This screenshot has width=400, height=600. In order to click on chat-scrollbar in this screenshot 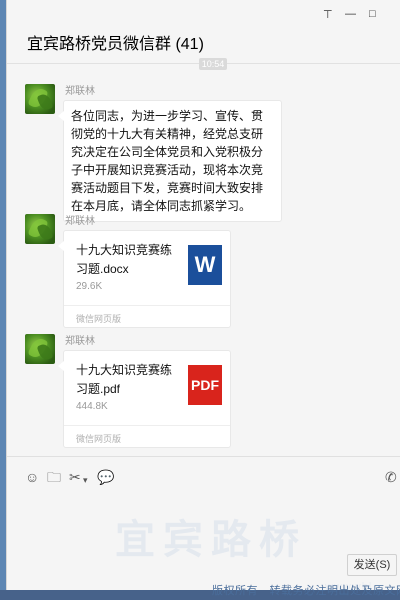, I will do `click(397, 260)`.